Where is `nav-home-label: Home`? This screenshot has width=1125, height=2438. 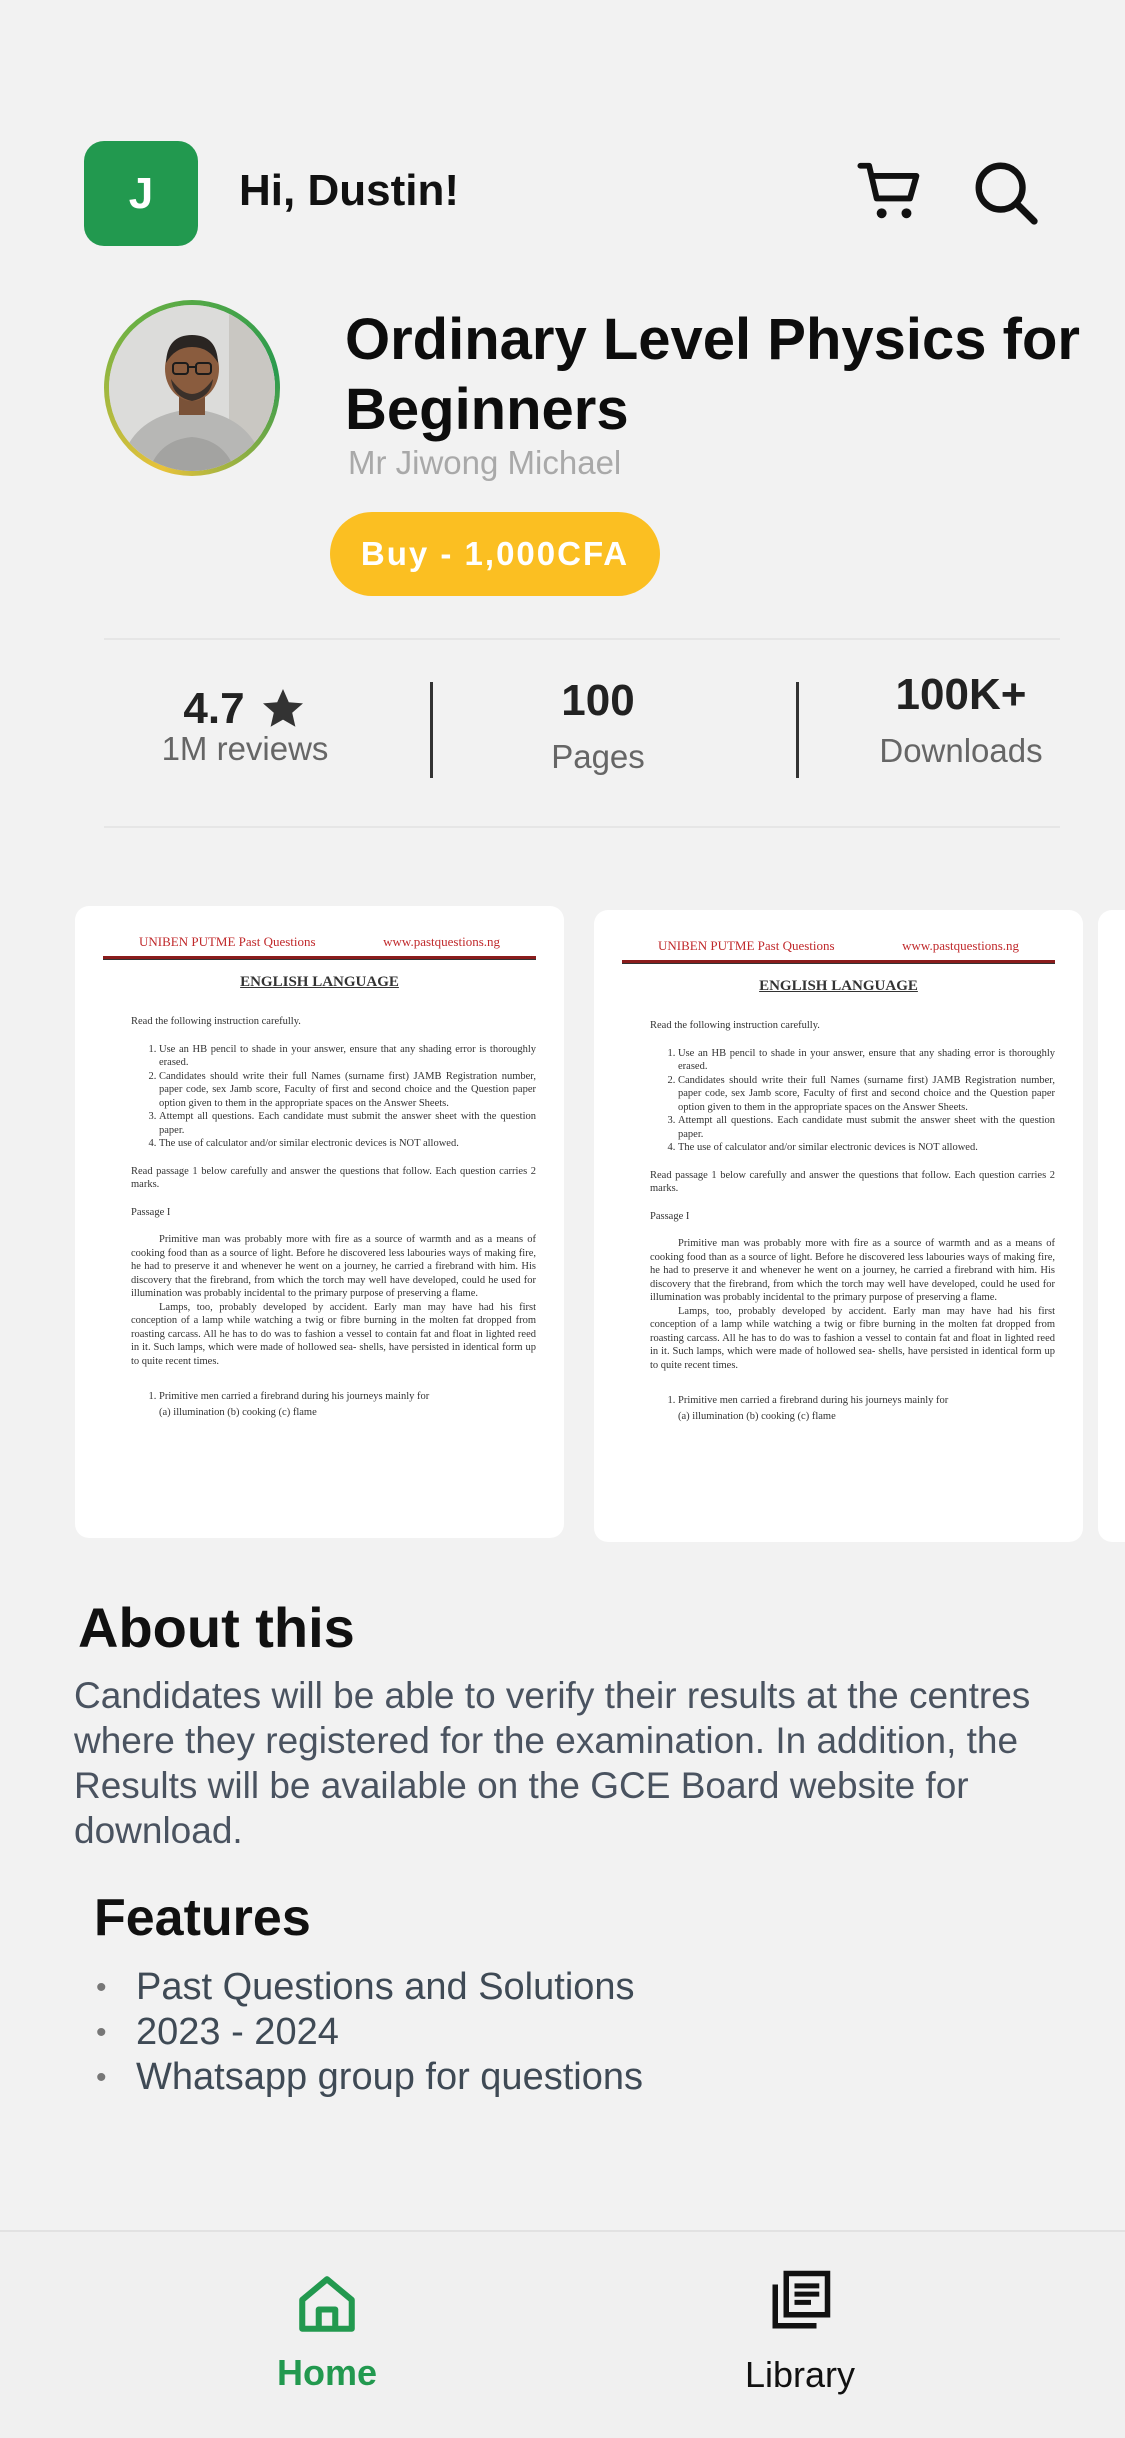
nav-home-label: Home is located at coordinates (327, 2372).